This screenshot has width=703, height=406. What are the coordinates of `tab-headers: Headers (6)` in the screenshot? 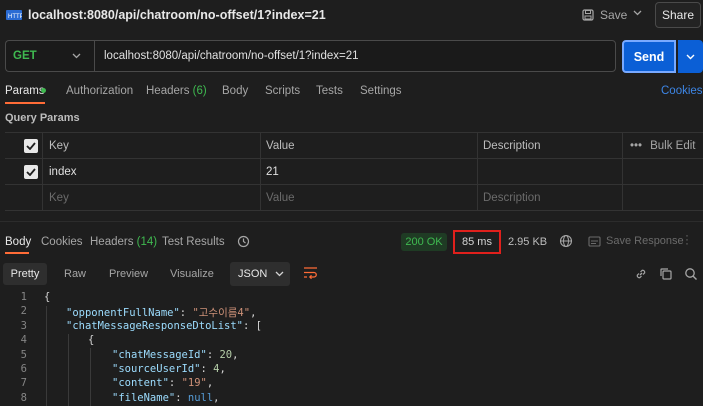 It's located at (176, 91).